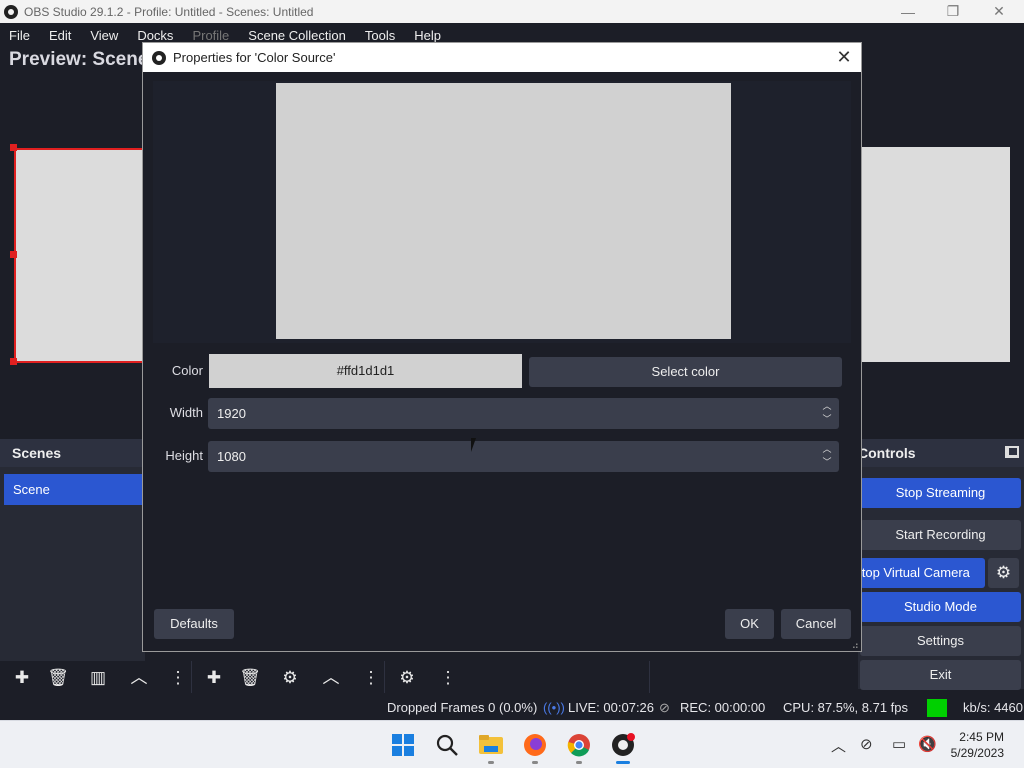 The image size is (1024, 768). Describe the element at coordinates (941, 453) in the screenshot. I see `controls-header: Controls` at that location.